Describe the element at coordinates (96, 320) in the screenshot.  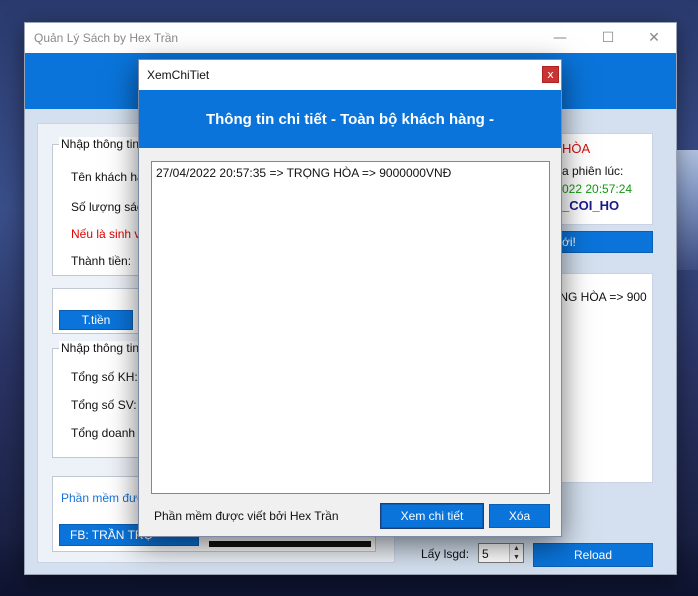
I see `calc-total-button: T.tiền` at that location.